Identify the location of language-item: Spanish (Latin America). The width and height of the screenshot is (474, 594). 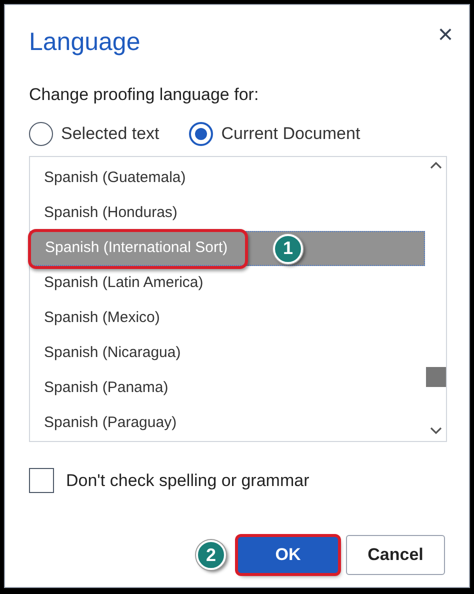
(227, 283).